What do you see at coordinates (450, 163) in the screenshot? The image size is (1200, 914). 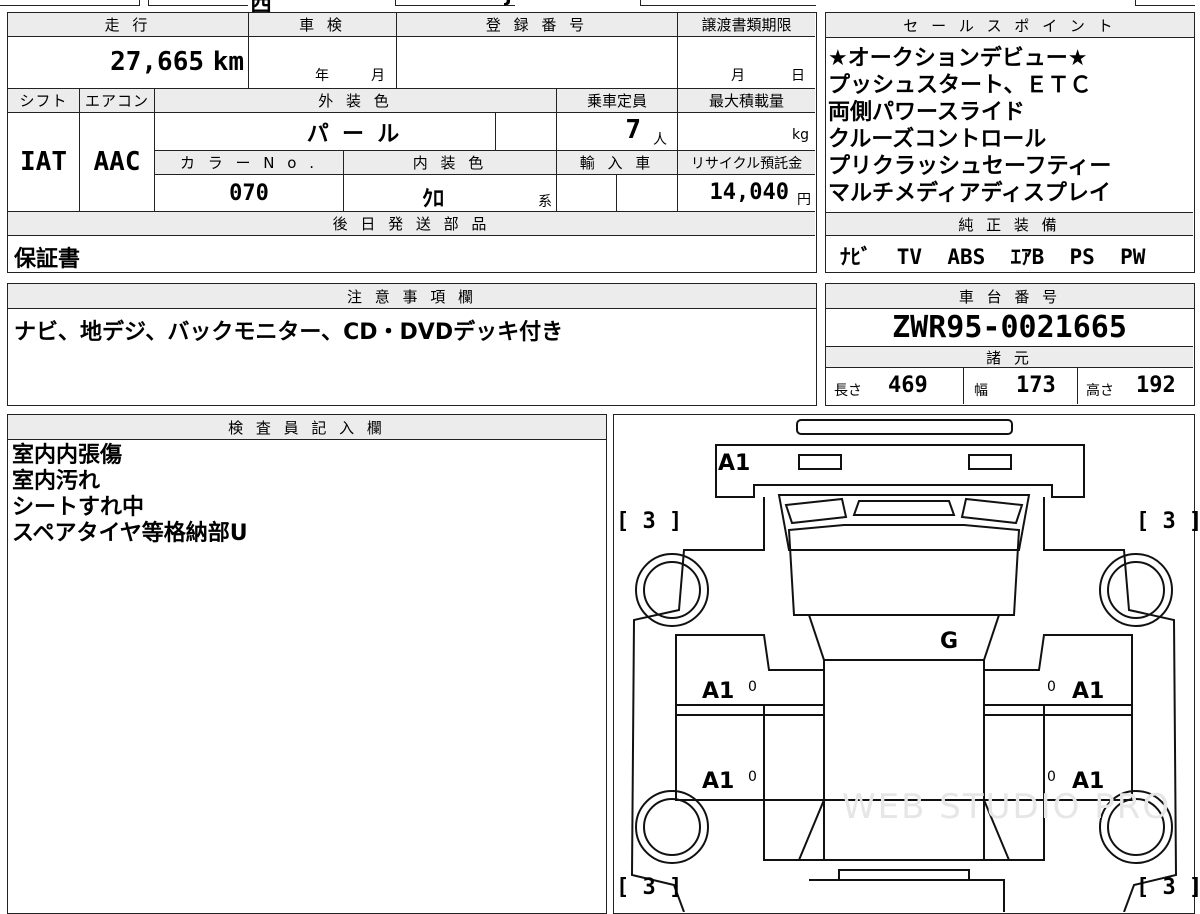 I see `interior-color-label: 内 装 色` at bounding box center [450, 163].